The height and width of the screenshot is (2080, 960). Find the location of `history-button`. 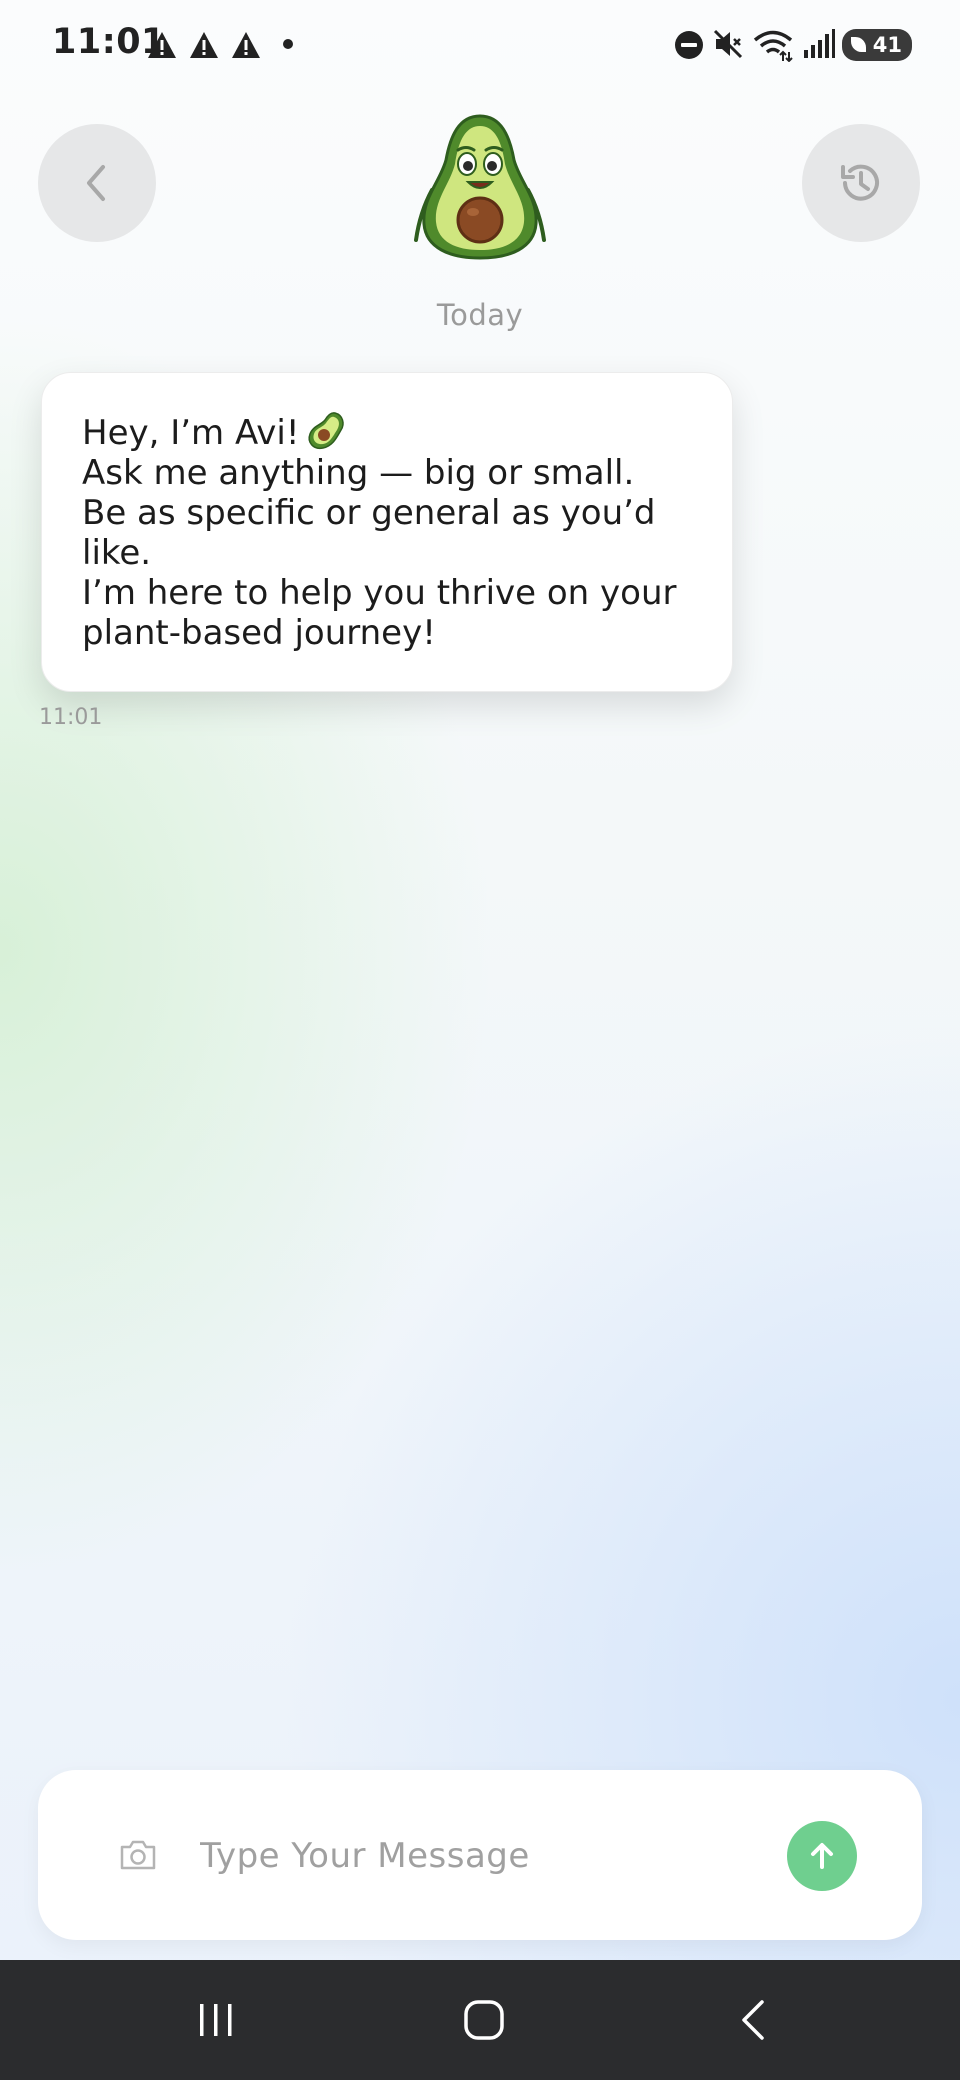

history-button is located at coordinates (861, 183).